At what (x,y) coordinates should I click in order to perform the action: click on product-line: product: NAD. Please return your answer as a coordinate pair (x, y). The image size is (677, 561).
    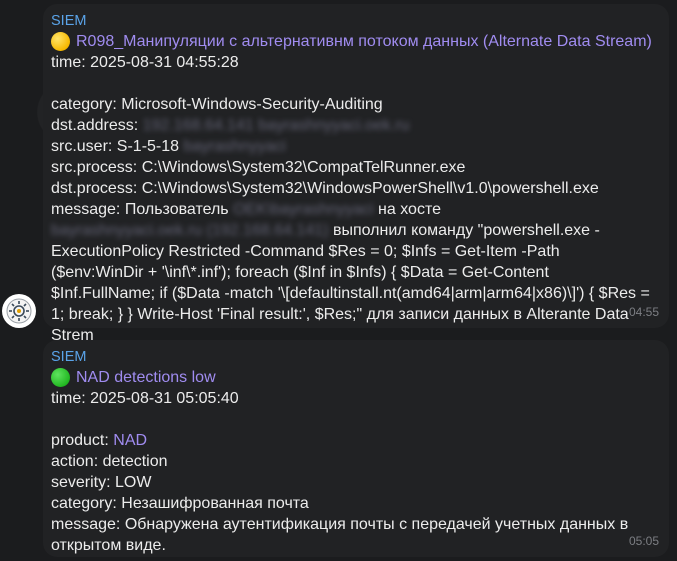
    Looking at the image, I should click on (354, 440).